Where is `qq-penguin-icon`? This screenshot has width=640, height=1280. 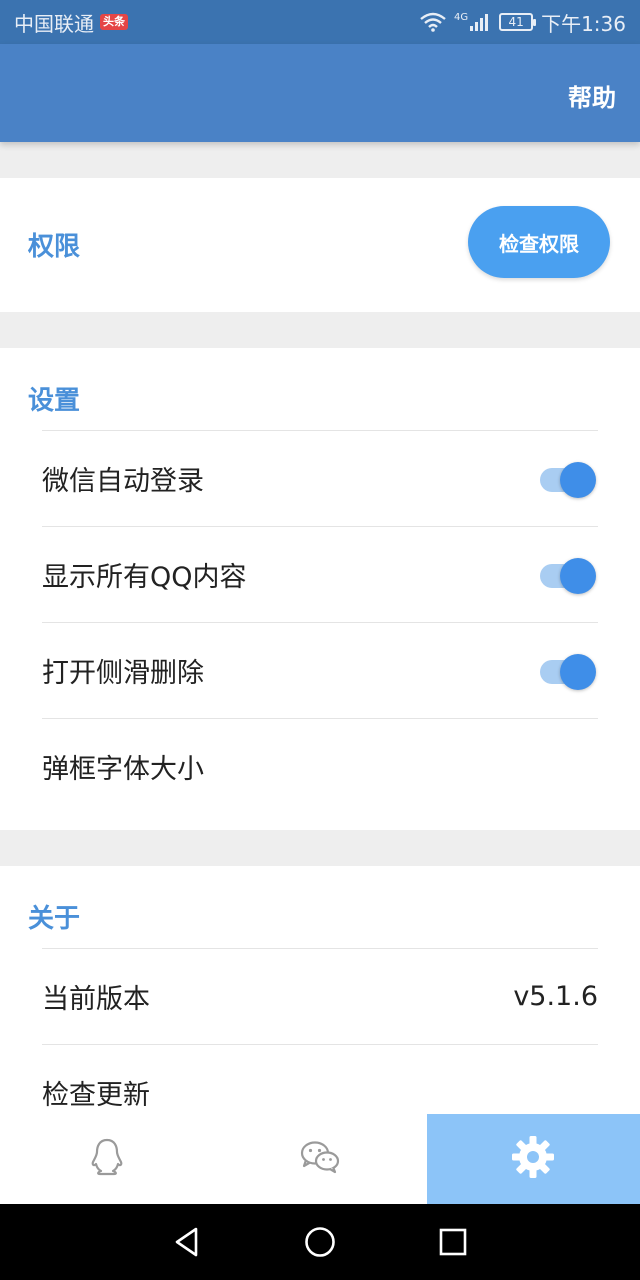
qq-penguin-icon is located at coordinates (107, 1159).